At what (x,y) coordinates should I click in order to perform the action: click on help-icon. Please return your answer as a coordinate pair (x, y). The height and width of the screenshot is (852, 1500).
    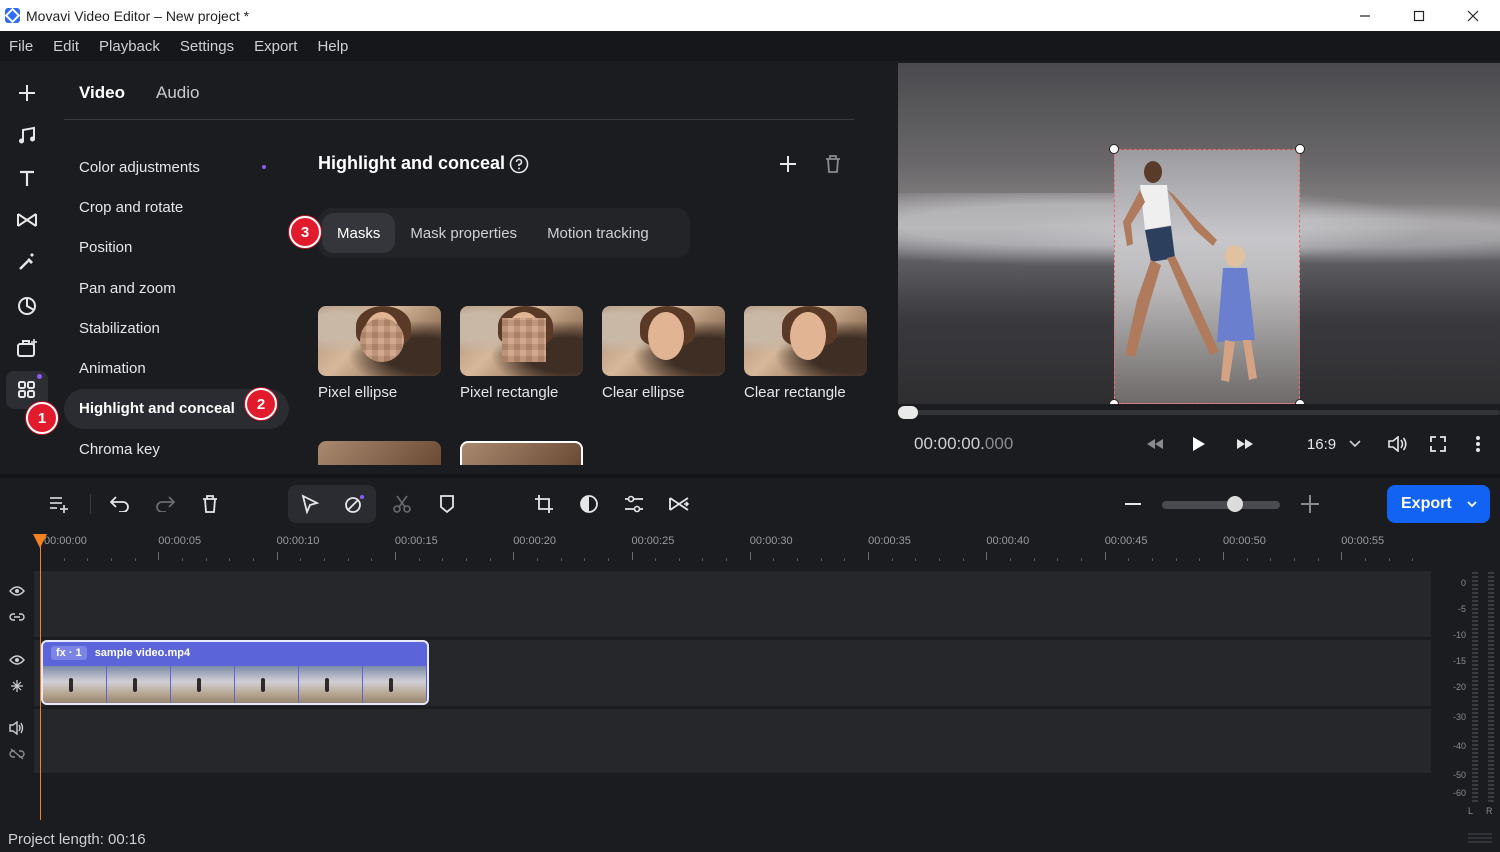
    Looking at the image, I should click on (519, 166).